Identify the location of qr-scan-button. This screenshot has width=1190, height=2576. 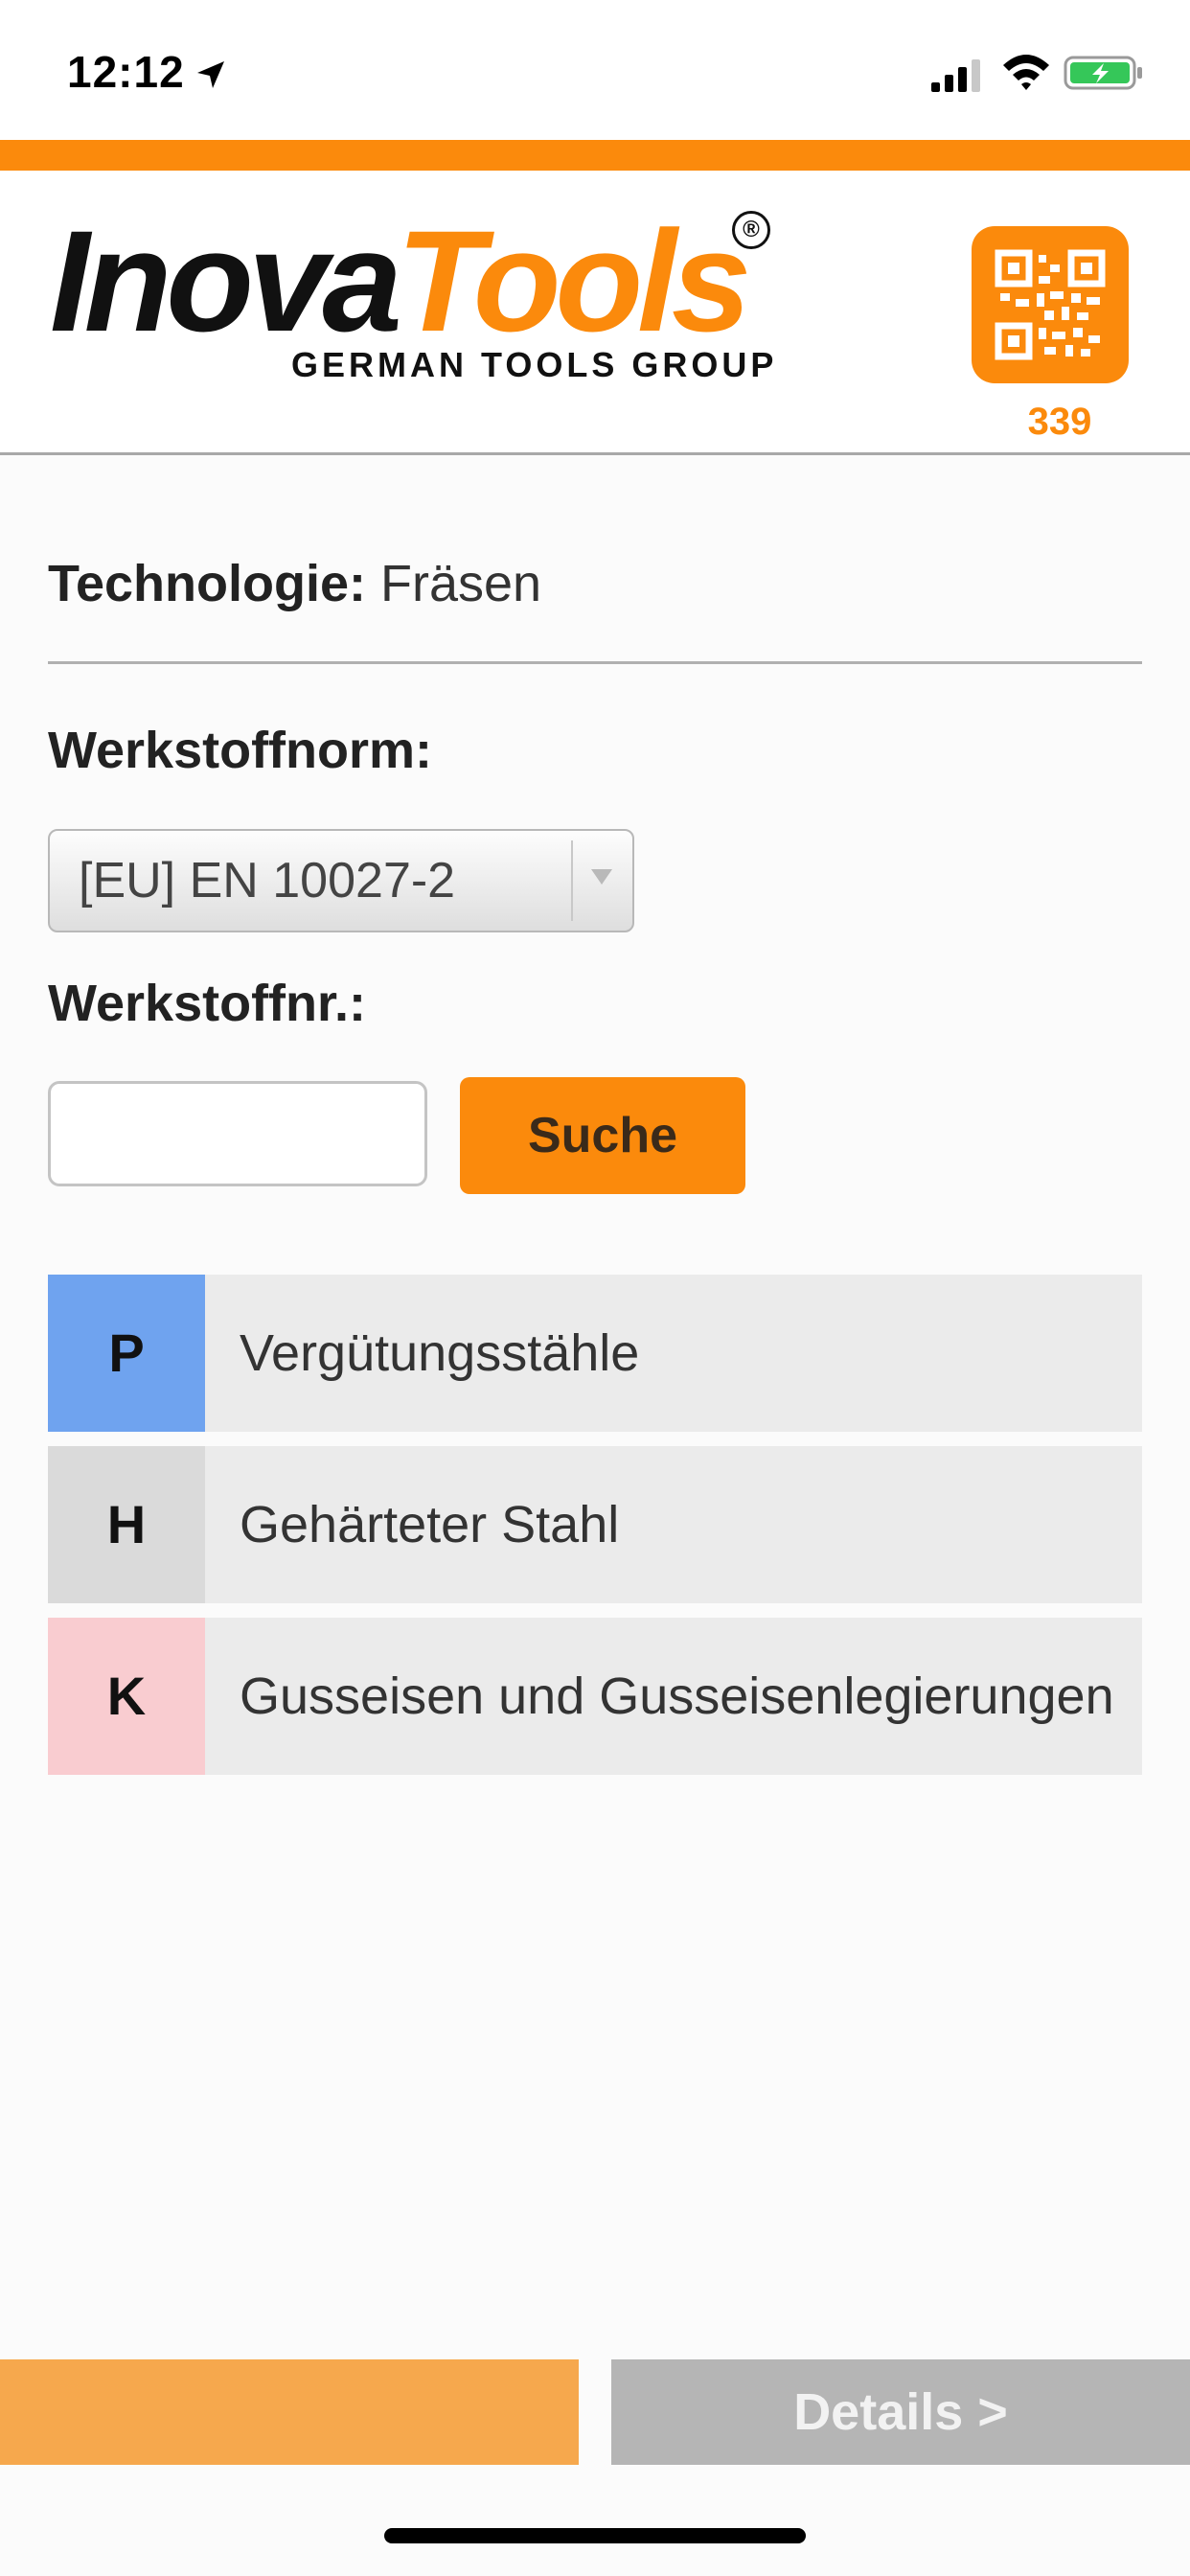
(1050, 304).